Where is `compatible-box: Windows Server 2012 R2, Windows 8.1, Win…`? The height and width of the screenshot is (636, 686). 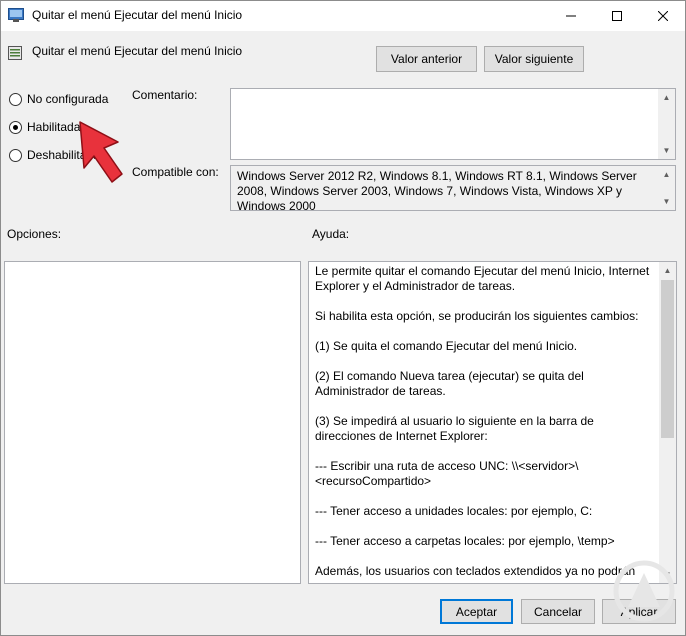 compatible-box: Windows Server 2012 R2, Windows 8.1, Win… is located at coordinates (453, 188).